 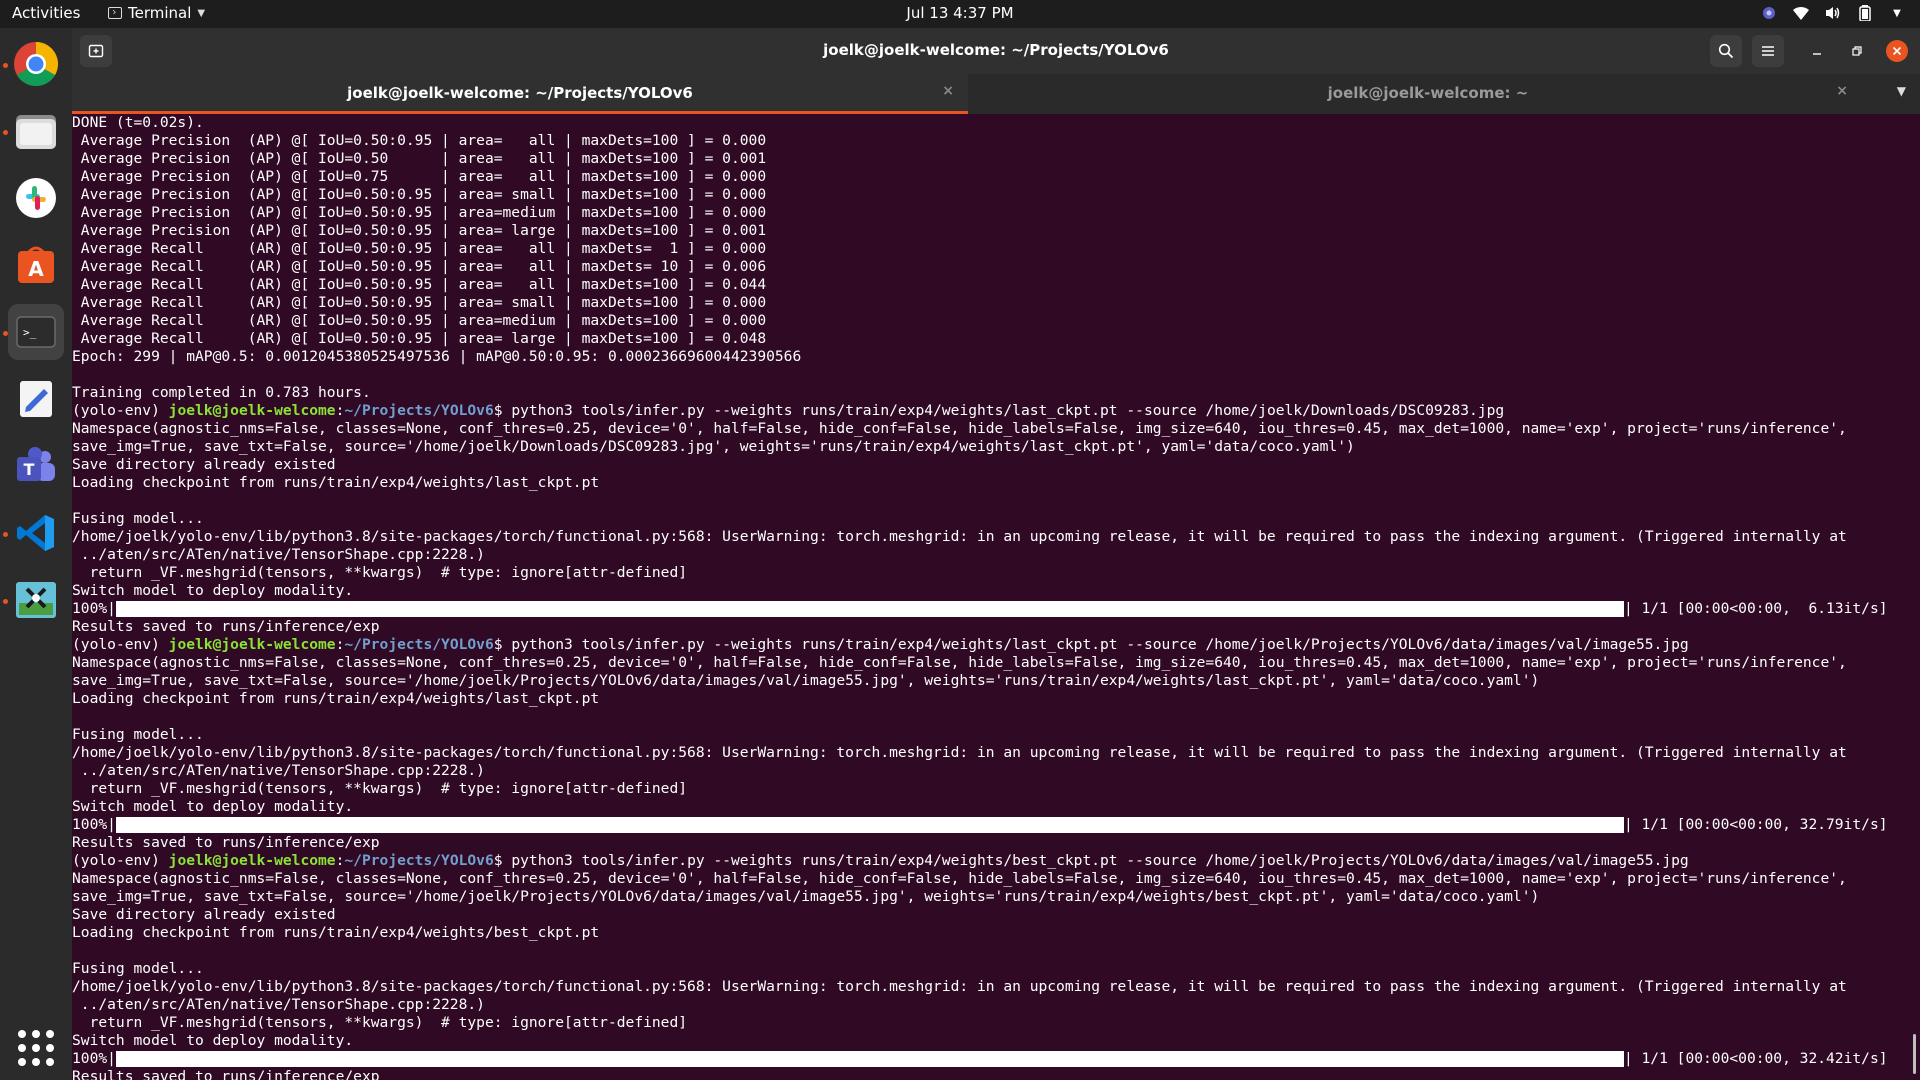 What do you see at coordinates (29, 469) in the screenshot?
I see `svg-text: T` at bounding box center [29, 469].